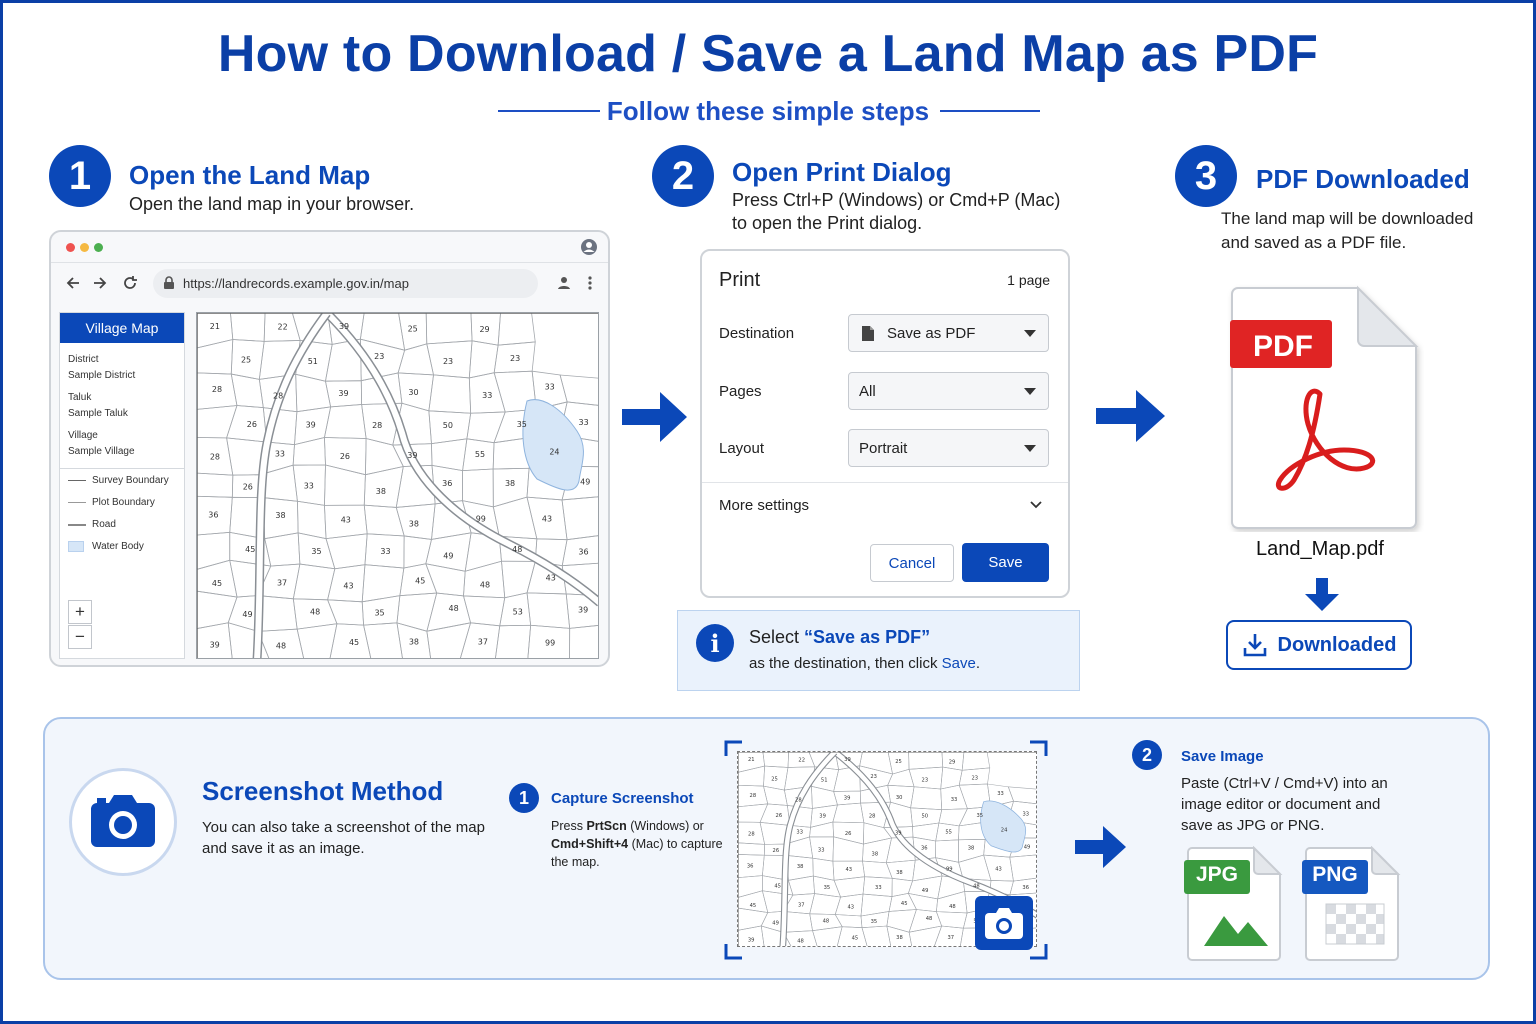  Describe the element at coordinates (1335, 874) in the screenshot. I see `png-label: PNG` at that location.